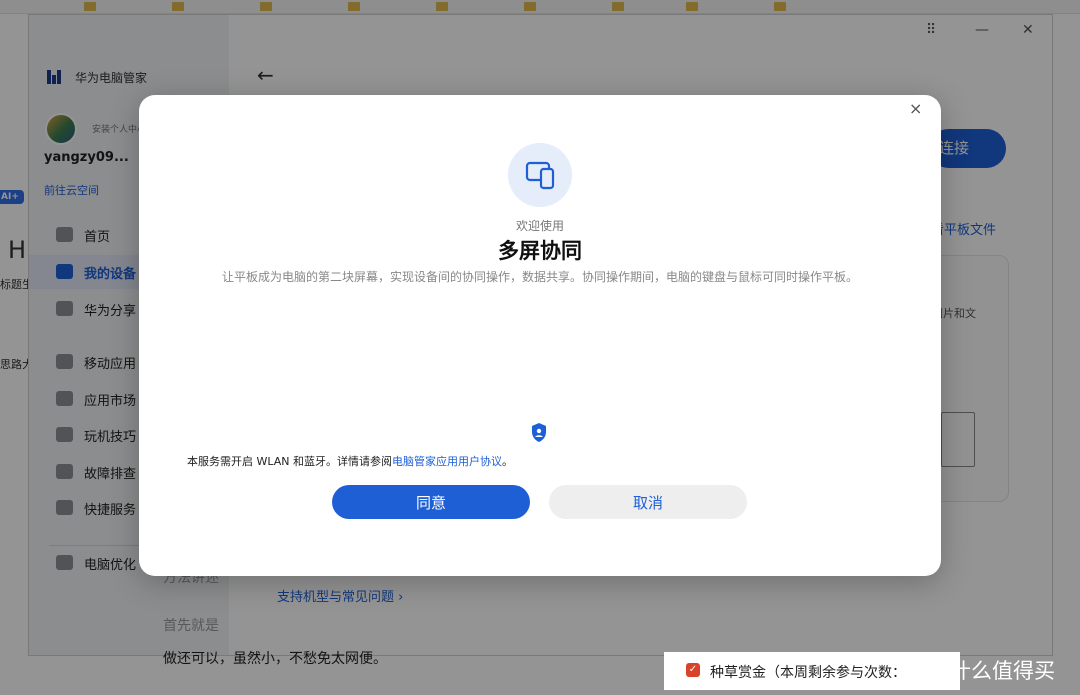 The width and height of the screenshot is (1080, 695). What do you see at coordinates (926, 668) in the screenshot?
I see `watermark-logo-icon: 值` at bounding box center [926, 668].